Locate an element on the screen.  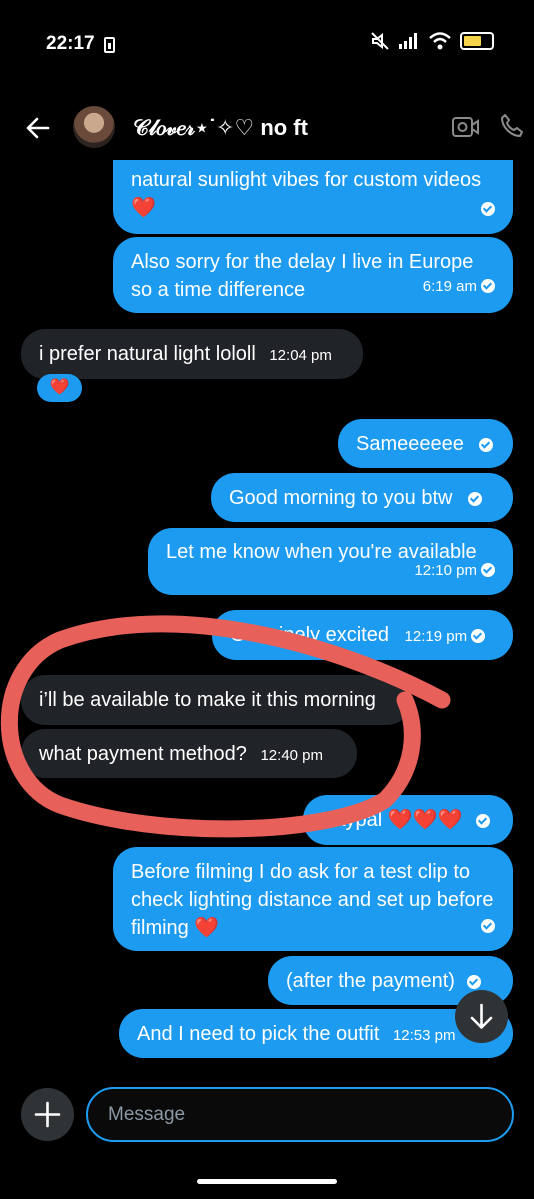
message-text: i prefer natural light lololl is located at coordinates (147, 354).